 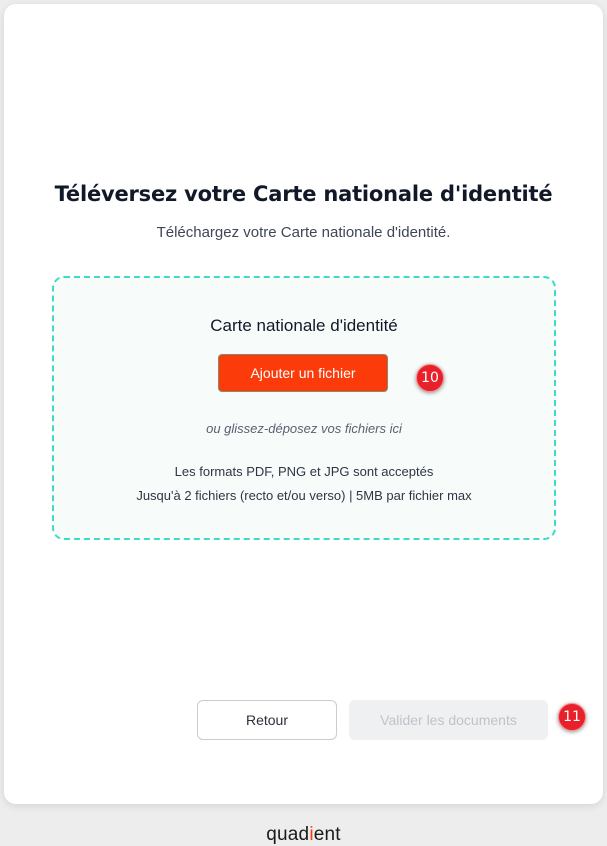 What do you see at coordinates (448, 720) in the screenshot?
I see `validate-documents-button: Valider les documents` at bounding box center [448, 720].